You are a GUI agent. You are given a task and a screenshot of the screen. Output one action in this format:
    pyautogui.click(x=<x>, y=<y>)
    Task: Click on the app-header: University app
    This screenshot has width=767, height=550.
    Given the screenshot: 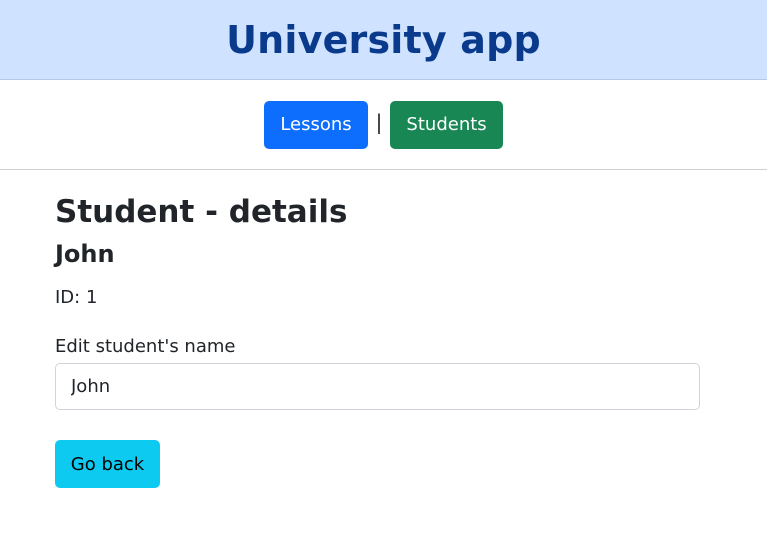 What is the action you would take?
    pyautogui.click(x=383, y=40)
    